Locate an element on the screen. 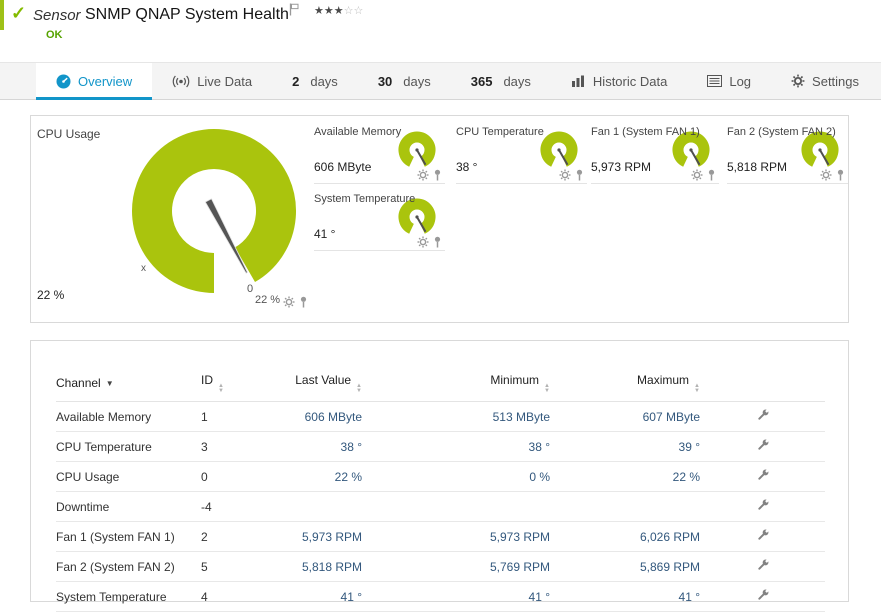 Image resolution: width=881 pixels, height=612 pixels. channel-name: Downtime is located at coordinates (128, 506).